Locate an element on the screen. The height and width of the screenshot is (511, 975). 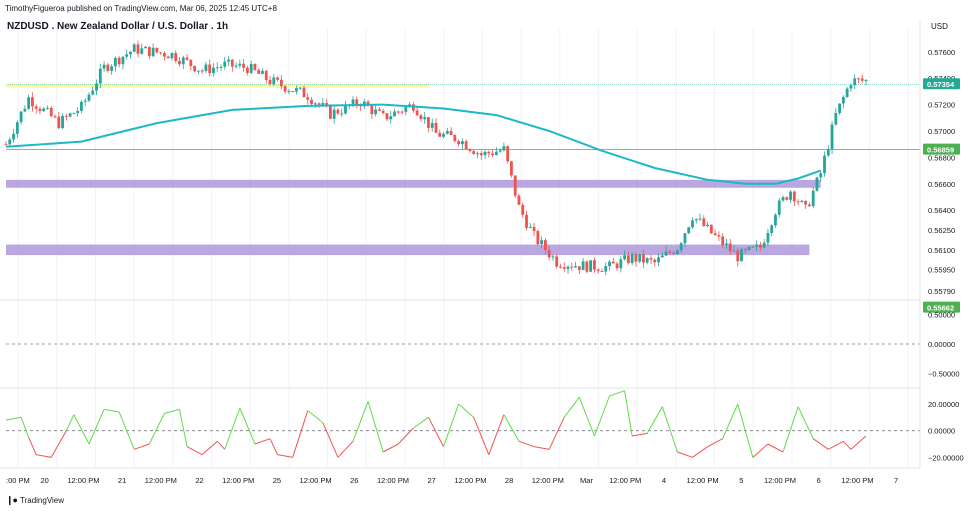
time-tick-label: 26 is located at coordinates (354, 480).